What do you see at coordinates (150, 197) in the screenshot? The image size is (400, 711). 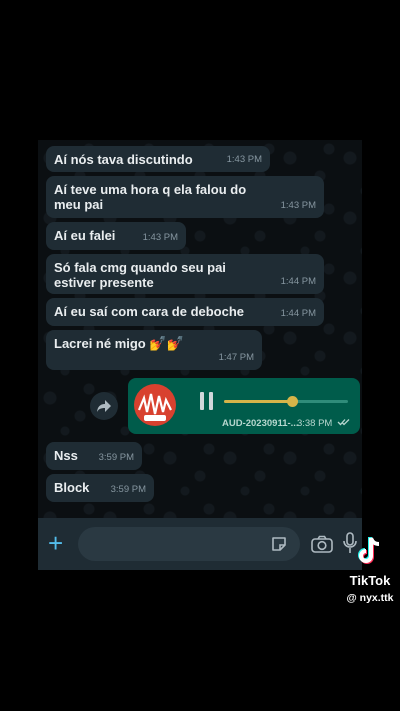 I see `message-text: Aí teve uma hora q ela falou do meu pai` at bounding box center [150, 197].